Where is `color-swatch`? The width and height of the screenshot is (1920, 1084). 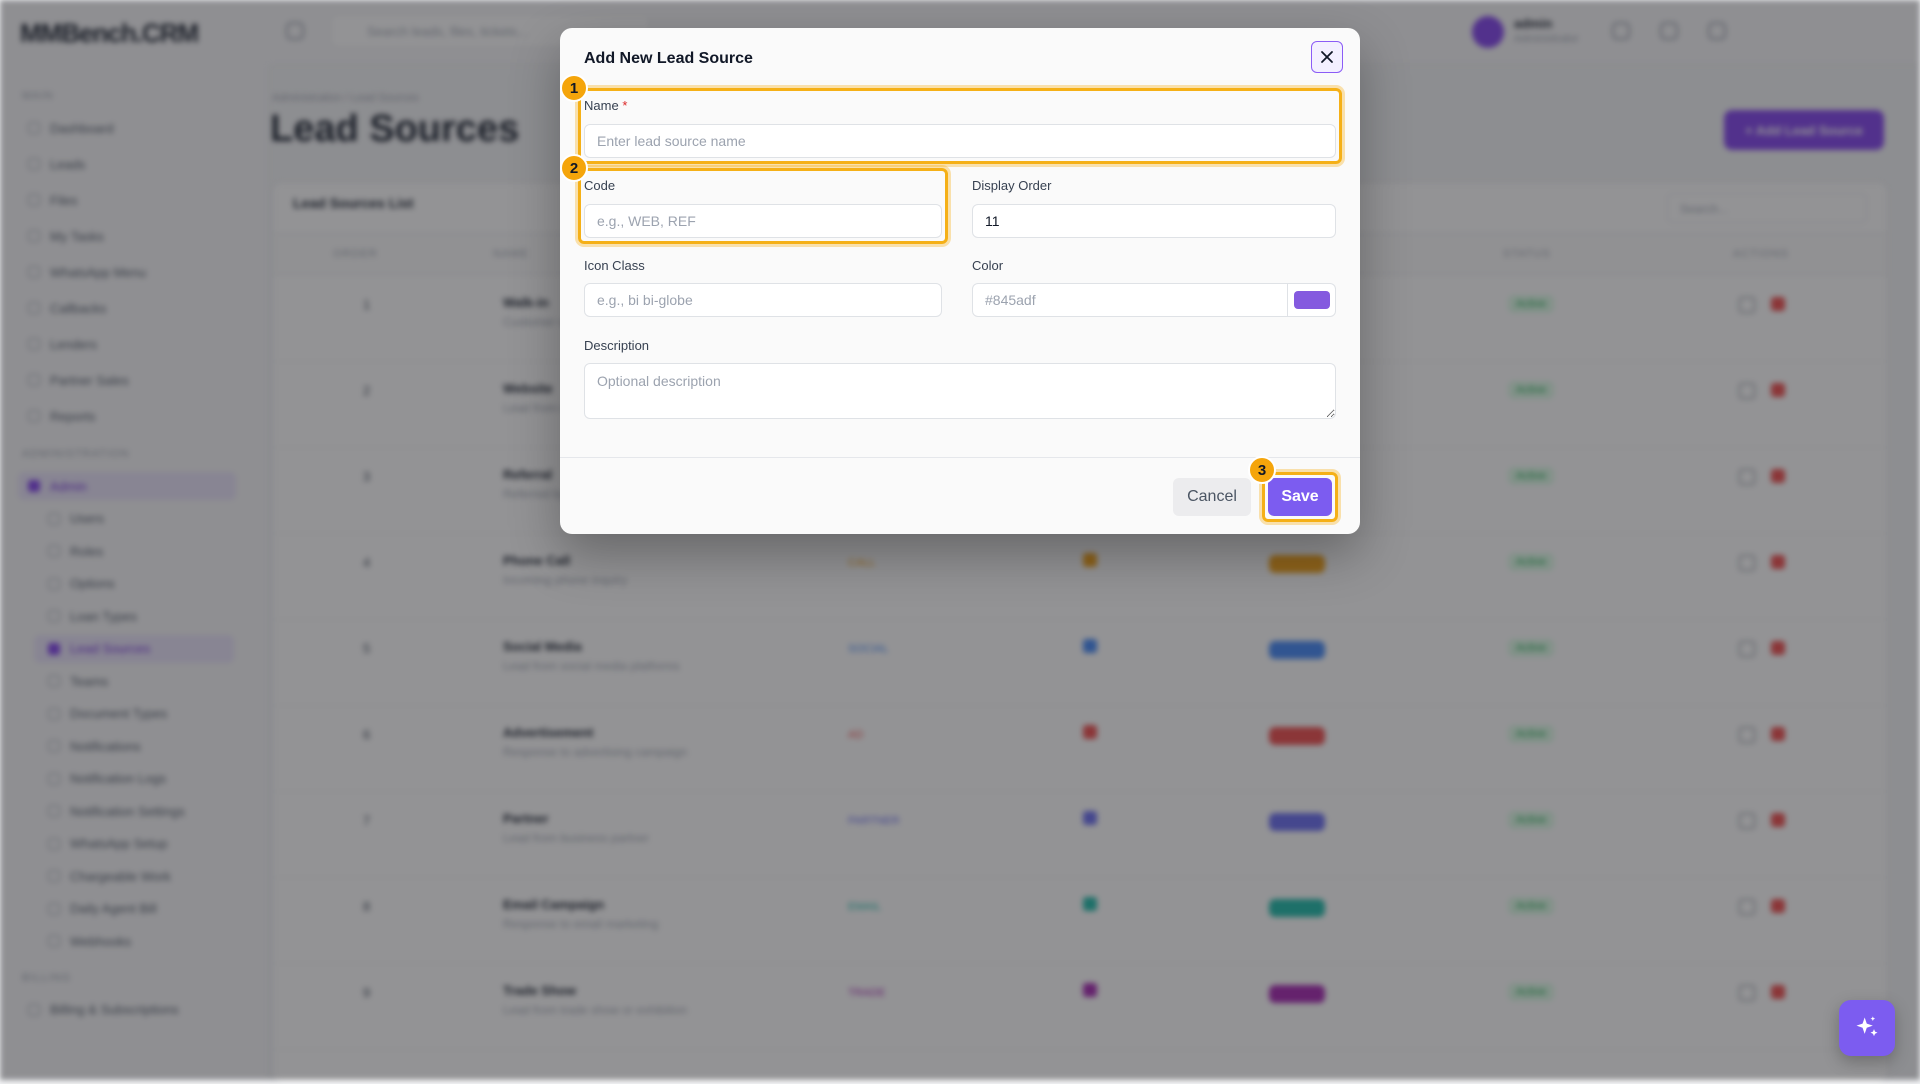
color-swatch is located at coordinates (1311, 300).